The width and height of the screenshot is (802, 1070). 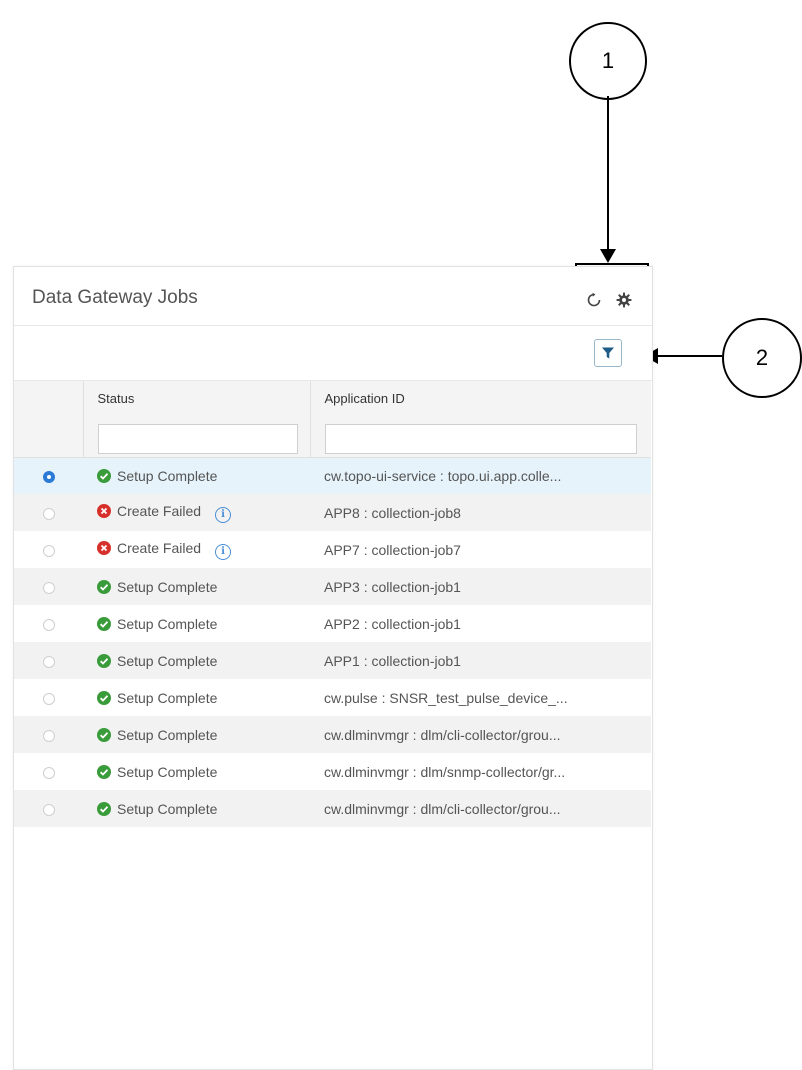 I want to click on table-row: Create Failed i APP7 : collection-job7, so click(x=332, y=549).